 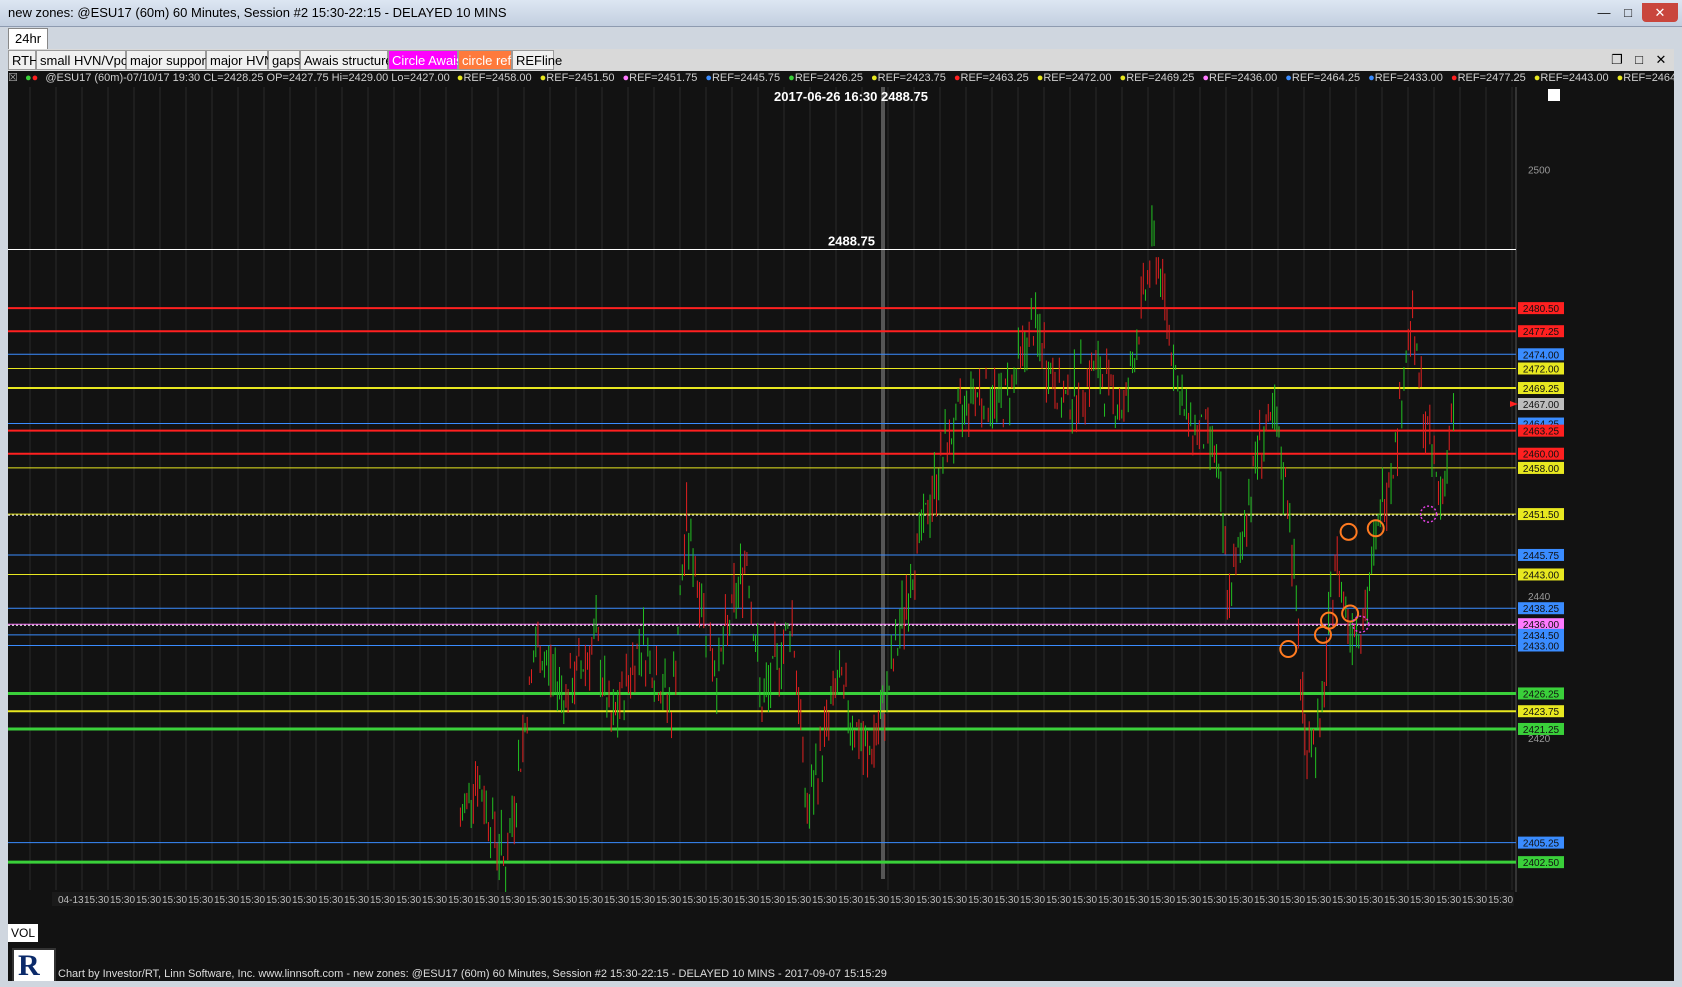 I want to click on tab-24hr: 24hr, so click(x=28, y=38).